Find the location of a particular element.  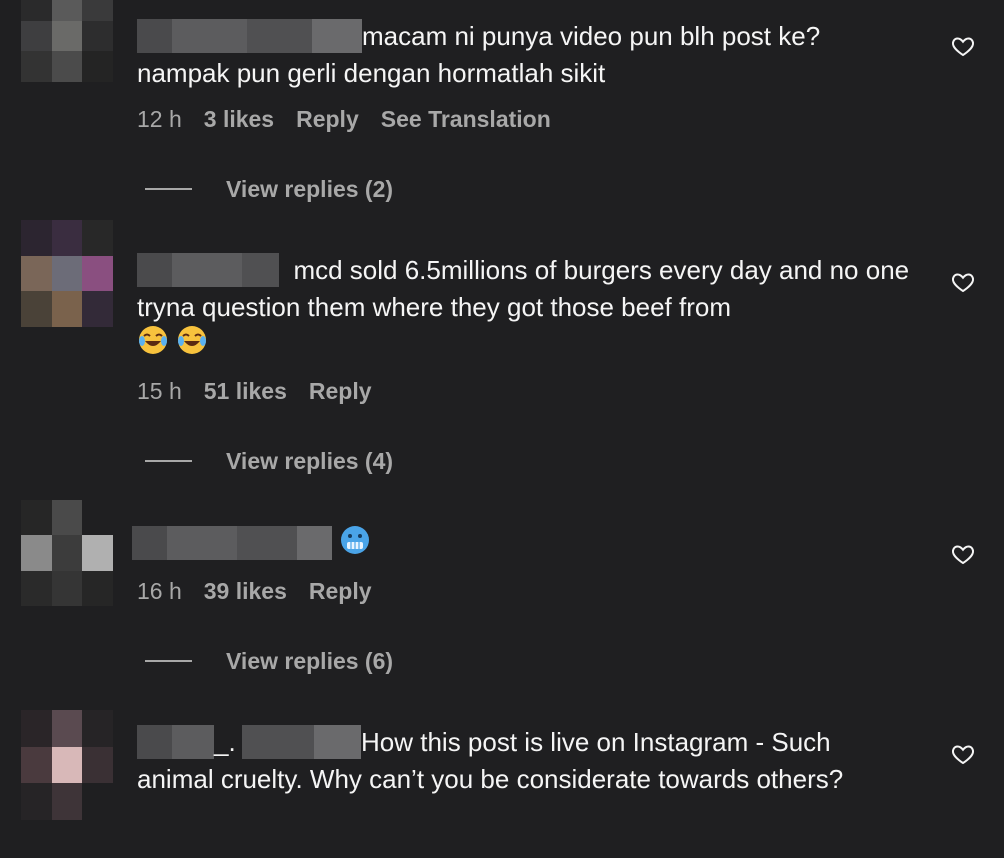

timestamp: 15 h is located at coordinates (159, 391).